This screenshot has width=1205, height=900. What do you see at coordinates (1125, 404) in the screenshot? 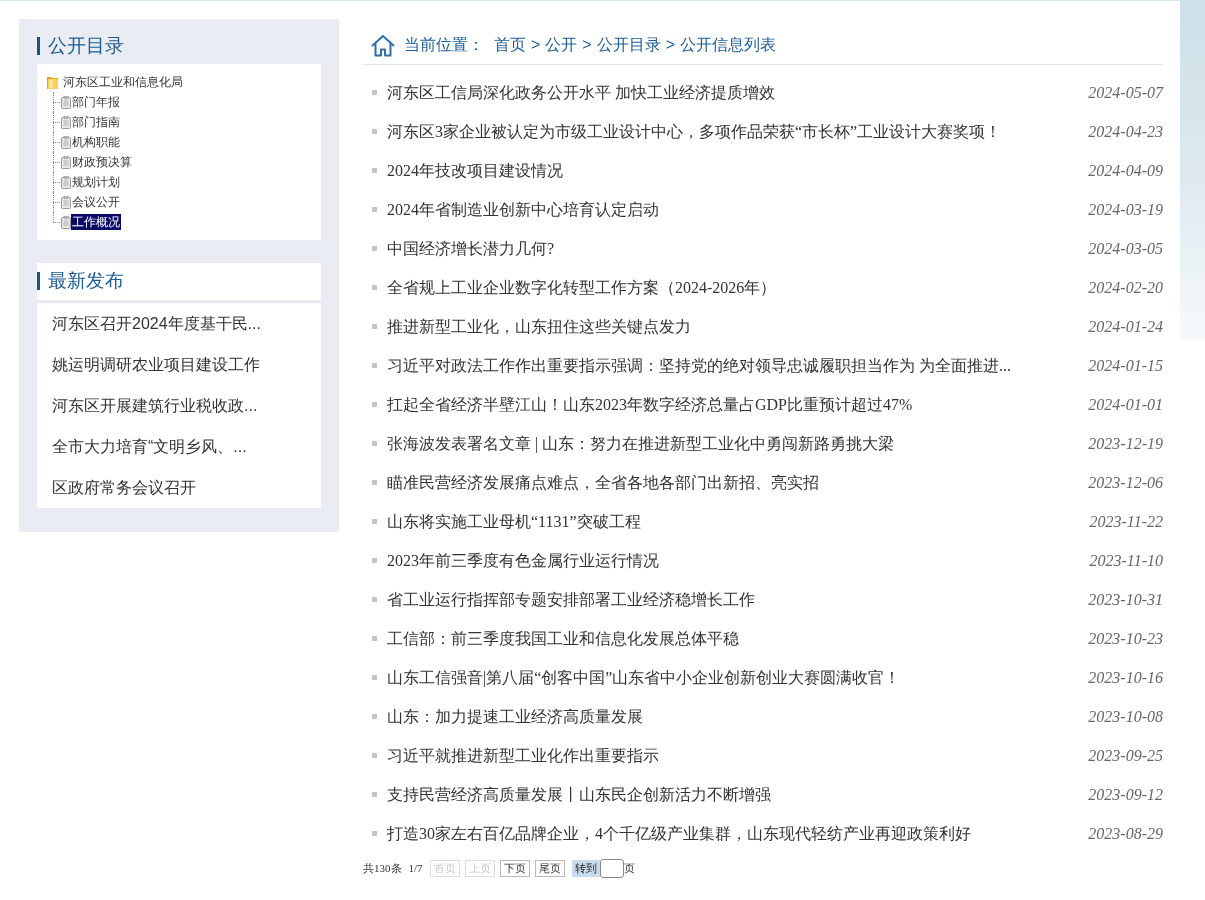
I see `article-date: 2024-01-01` at bounding box center [1125, 404].